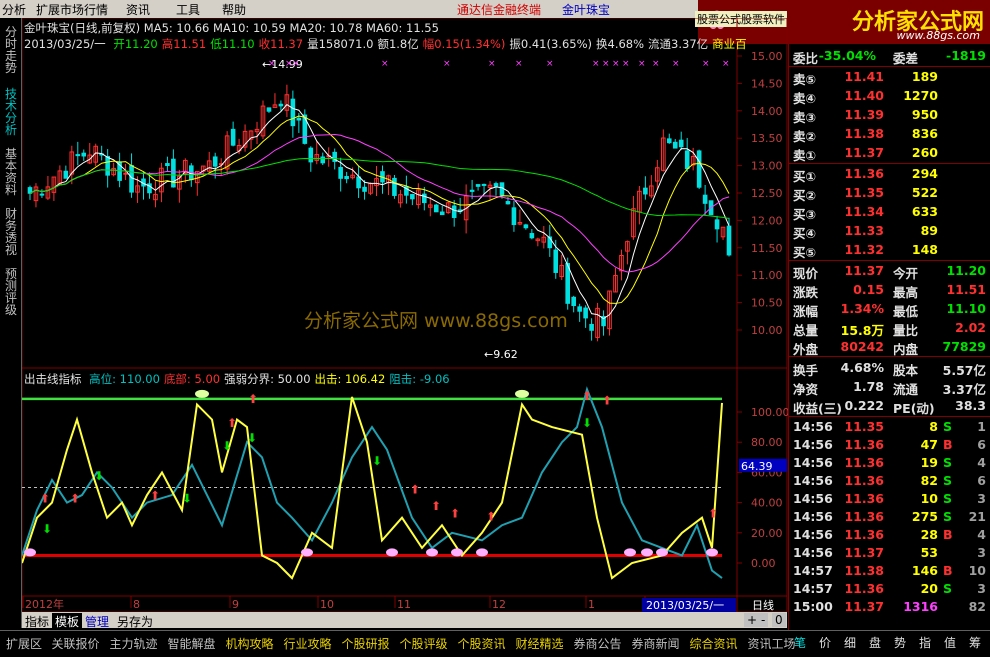  Describe the element at coordinates (37, 621) in the screenshot. I see `tab-indicator: 指标` at that location.